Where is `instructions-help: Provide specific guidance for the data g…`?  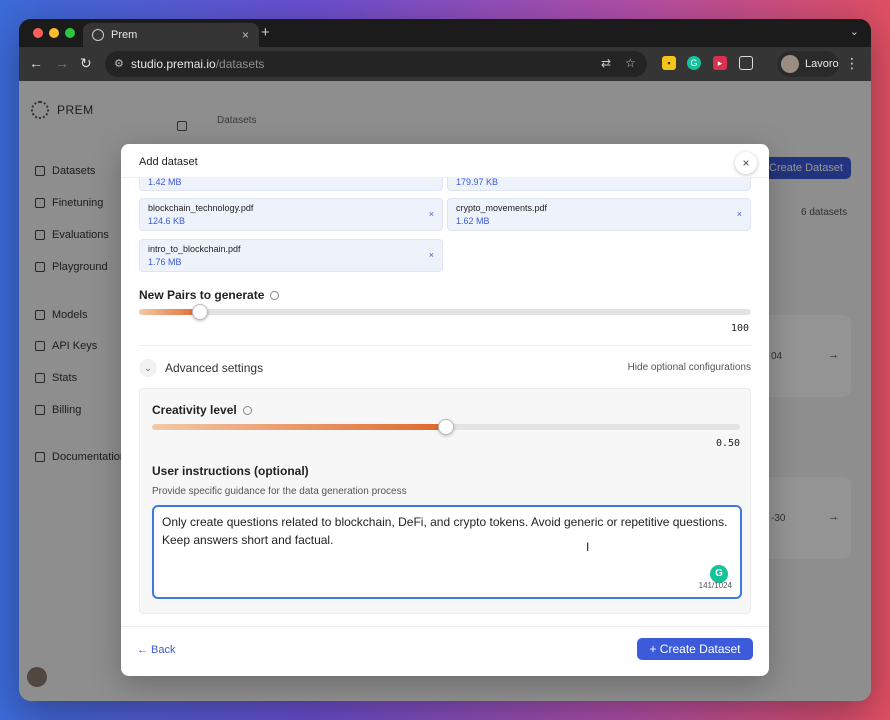
instructions-help: Provide specific guidance for the data g… is located at coordinates (279, 491).